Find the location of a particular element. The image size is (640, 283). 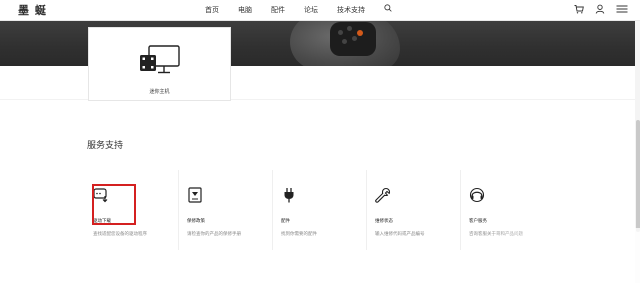

search-icon is located at coordinates (388, 8).